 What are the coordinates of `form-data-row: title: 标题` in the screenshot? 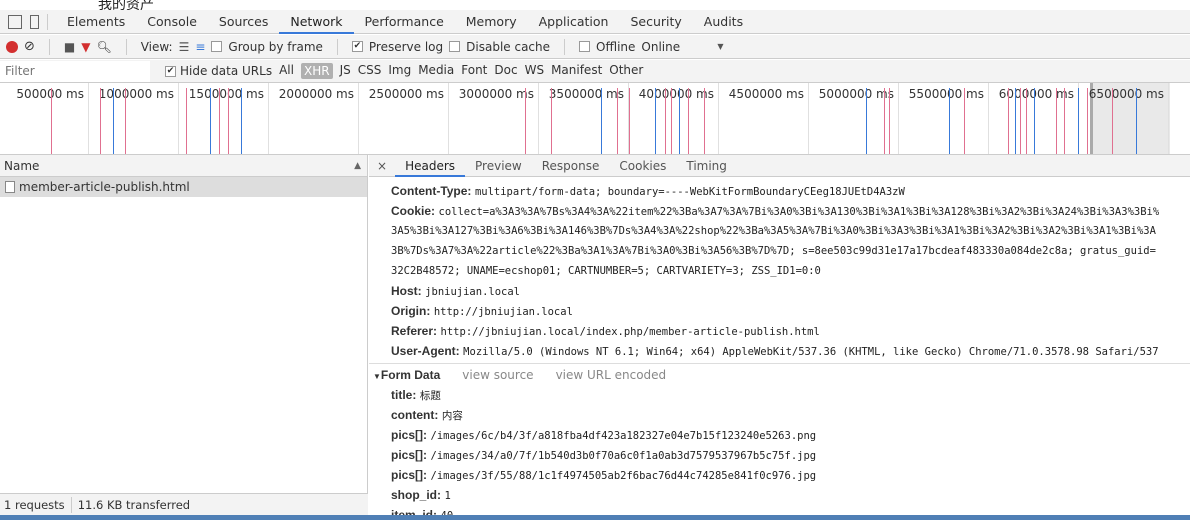 It's located at (779, 395).